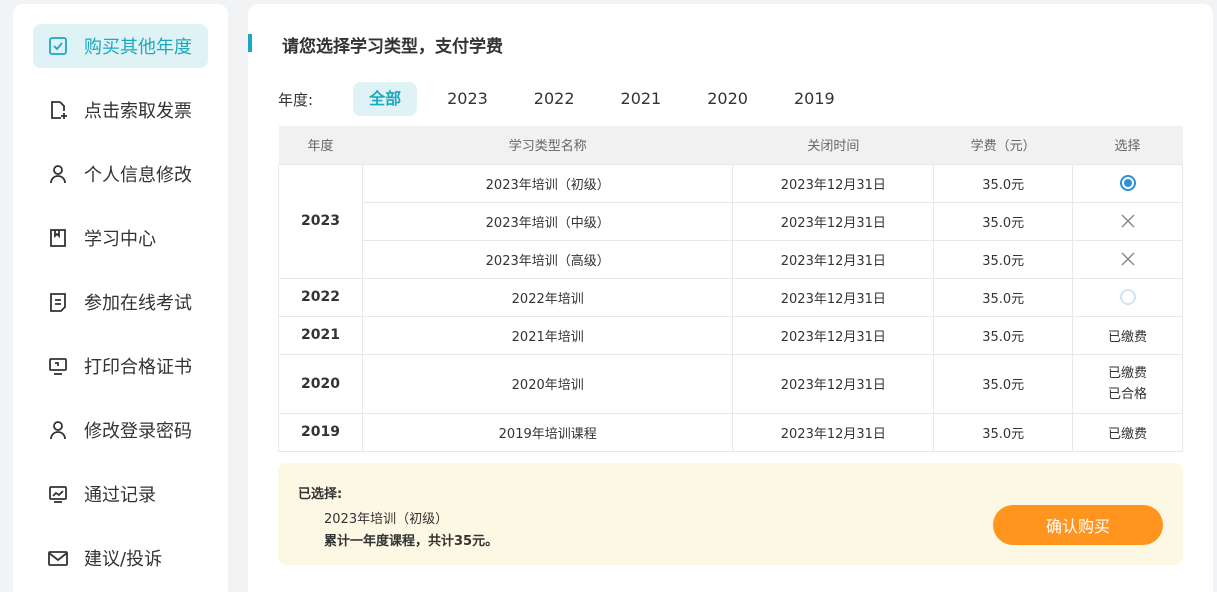  I want to click on exam-doc-icon, so click(58, 302).